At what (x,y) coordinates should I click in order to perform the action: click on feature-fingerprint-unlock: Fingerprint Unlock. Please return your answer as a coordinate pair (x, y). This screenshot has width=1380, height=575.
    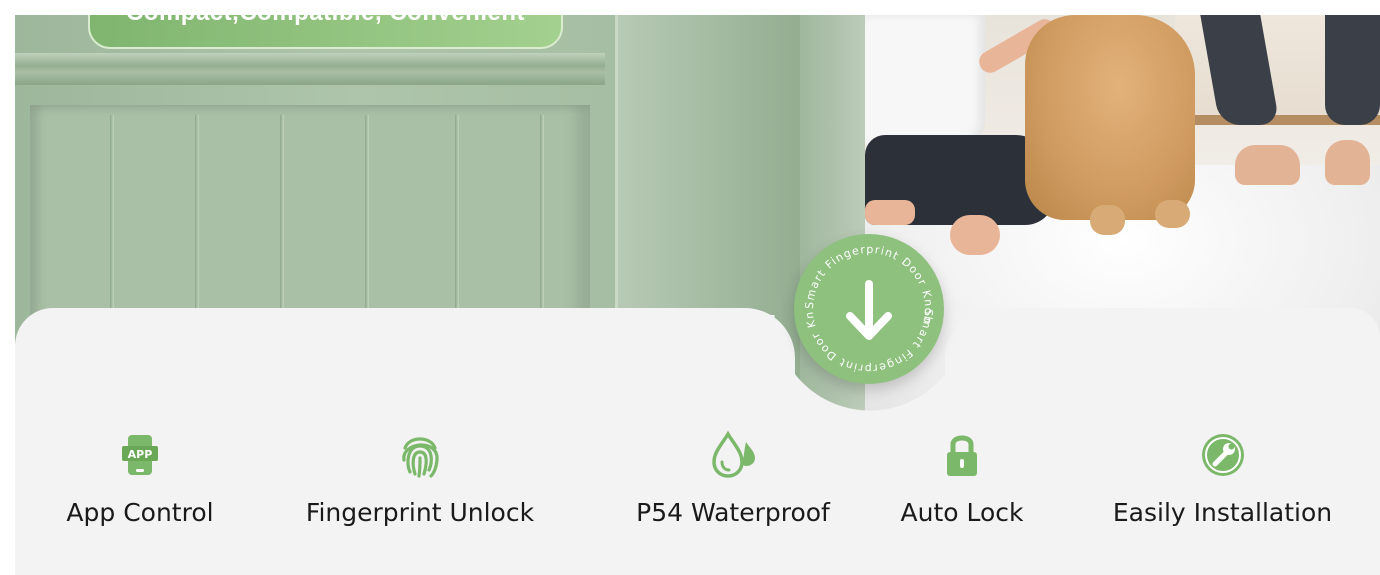
    Looking at the image, I should click on (420, 478).